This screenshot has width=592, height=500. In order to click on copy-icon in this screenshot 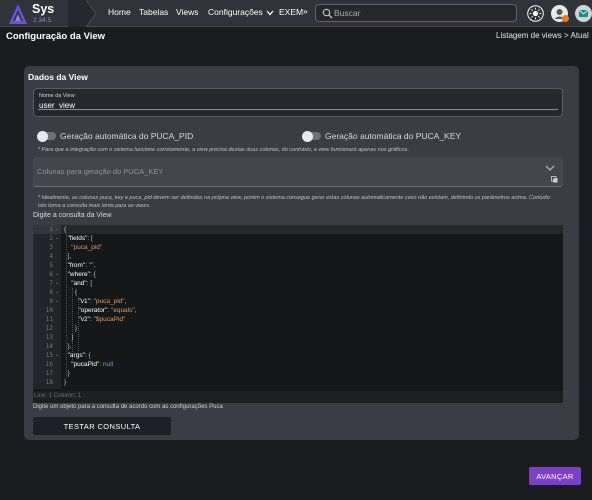, I will do `click(554, 179)`.